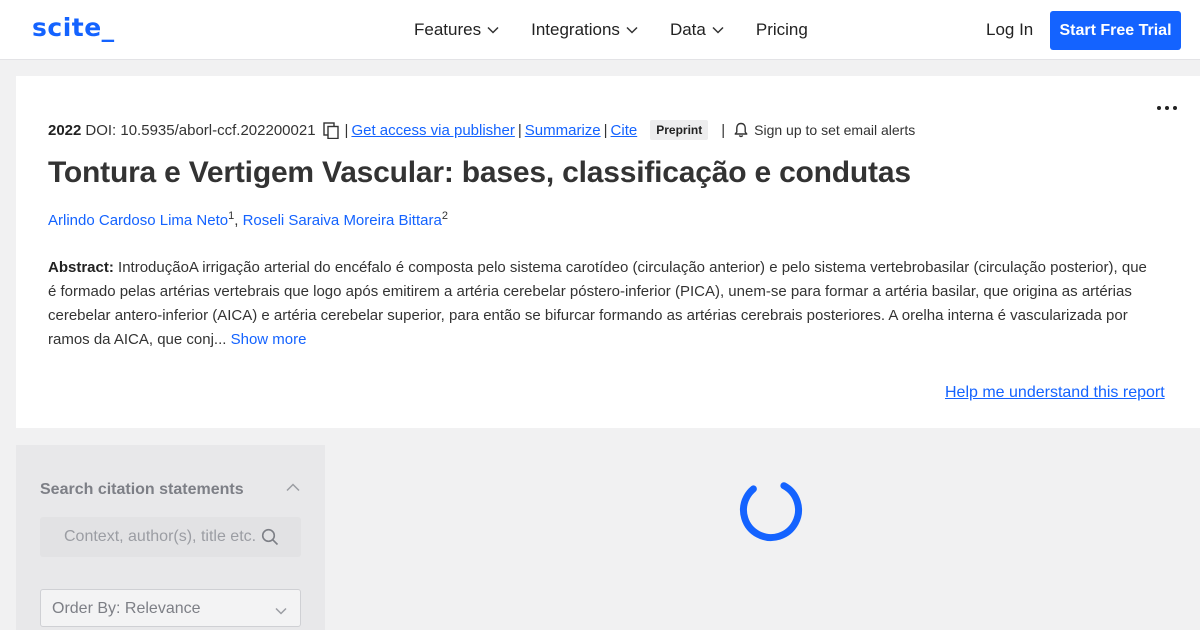 Image resolution: width=1200 pixels, height=630 pixels. Describe the element at coordinates (563, 130) in the screenshot. I see `summarize-link: Summarize` at that location.